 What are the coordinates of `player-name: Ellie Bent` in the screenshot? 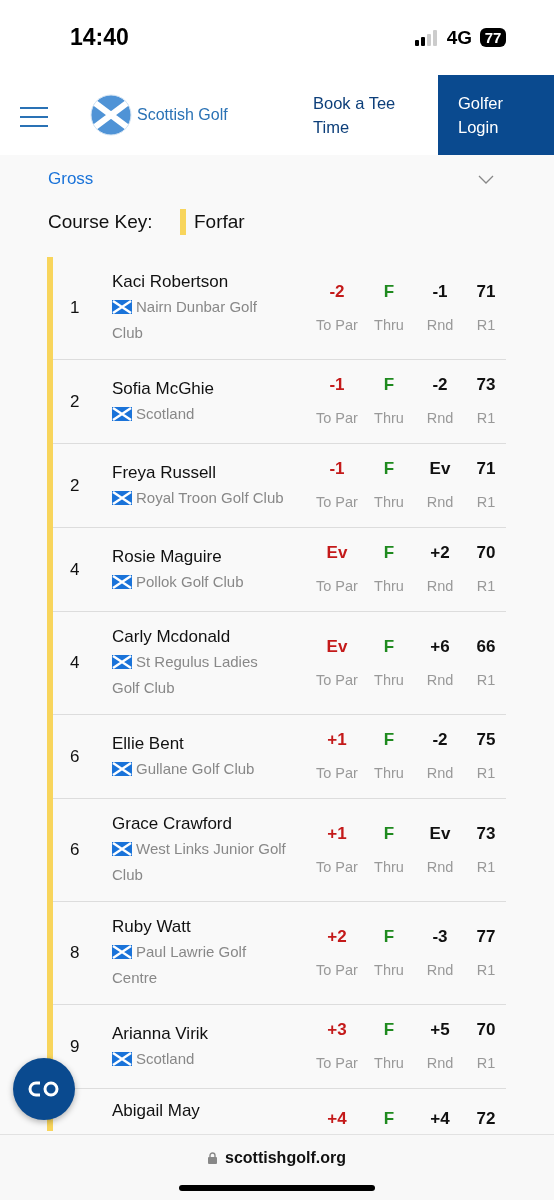 It's located at (211, 743).